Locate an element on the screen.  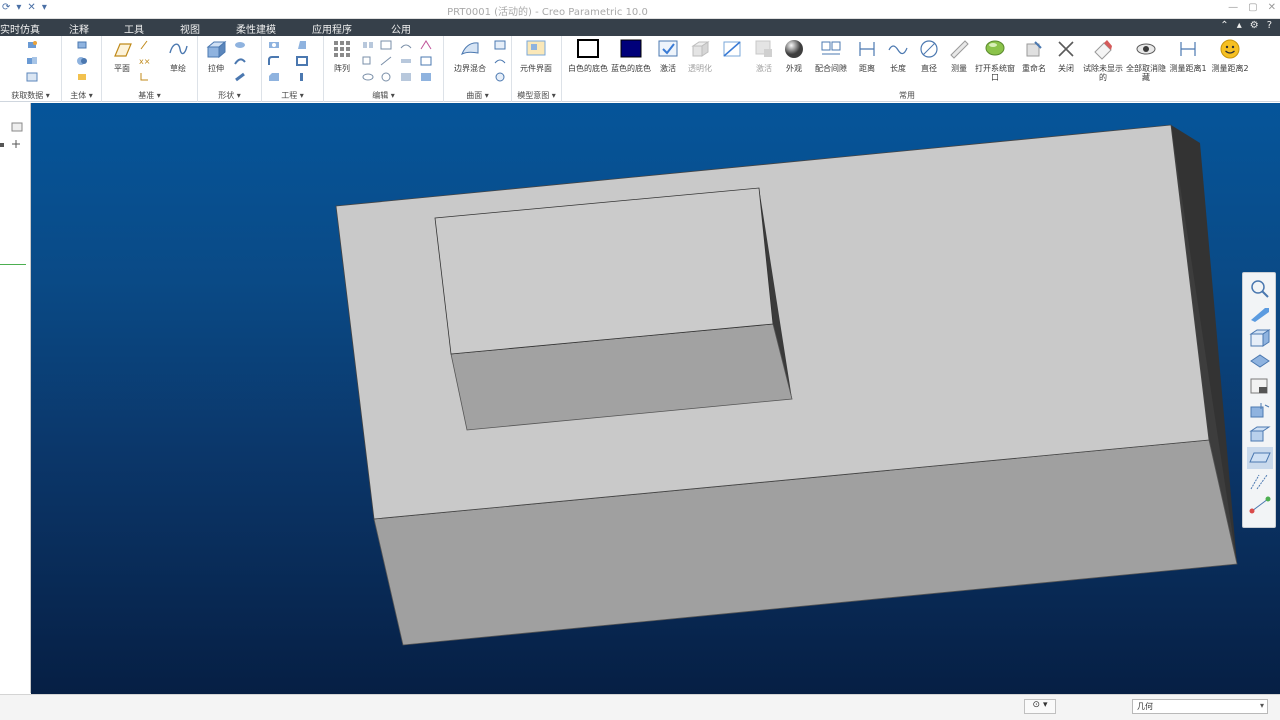
sketch-icon is located at coordinates (178, 49).